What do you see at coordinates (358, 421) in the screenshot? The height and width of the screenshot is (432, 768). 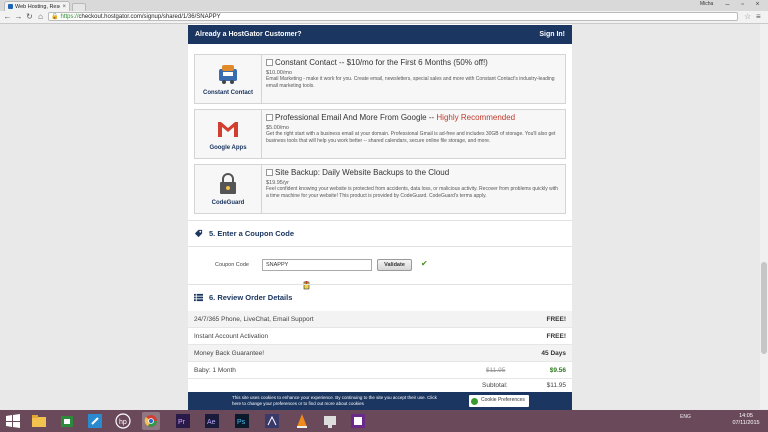 I see `purple-app-icon` at bounding box center [358, 421].